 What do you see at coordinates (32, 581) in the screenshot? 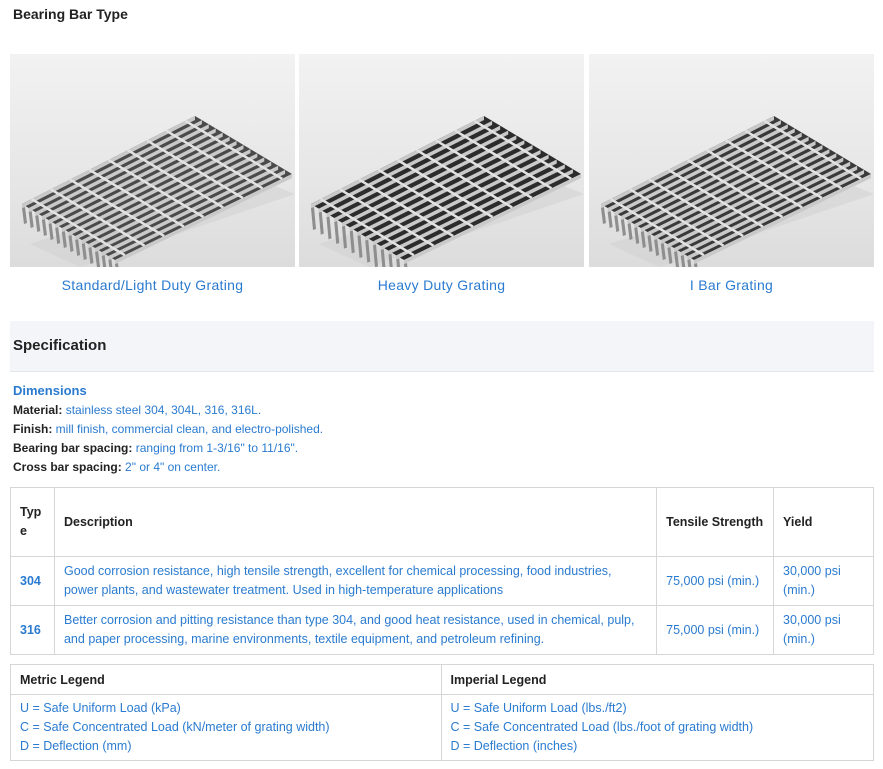
I see `cell-type: 304` at bounding box center [32, 581].